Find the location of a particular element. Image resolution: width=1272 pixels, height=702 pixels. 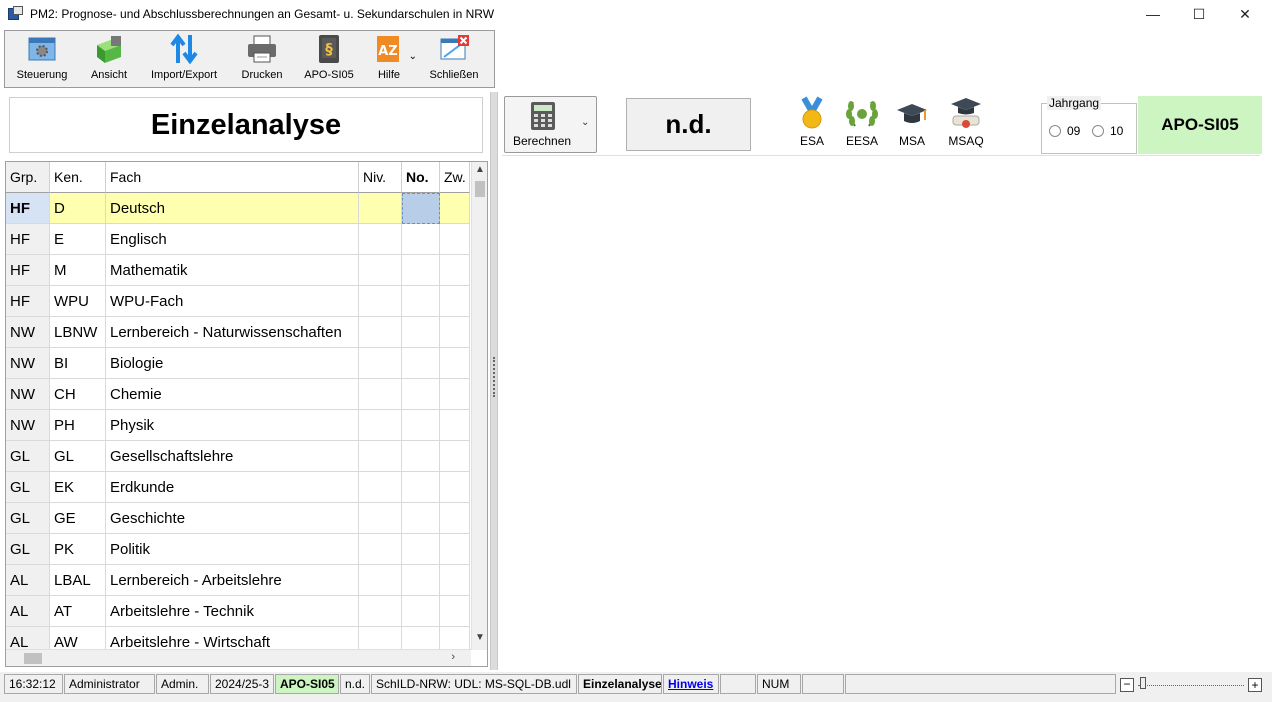

zoom-slider: − + is located at coordinates (1192, 685).